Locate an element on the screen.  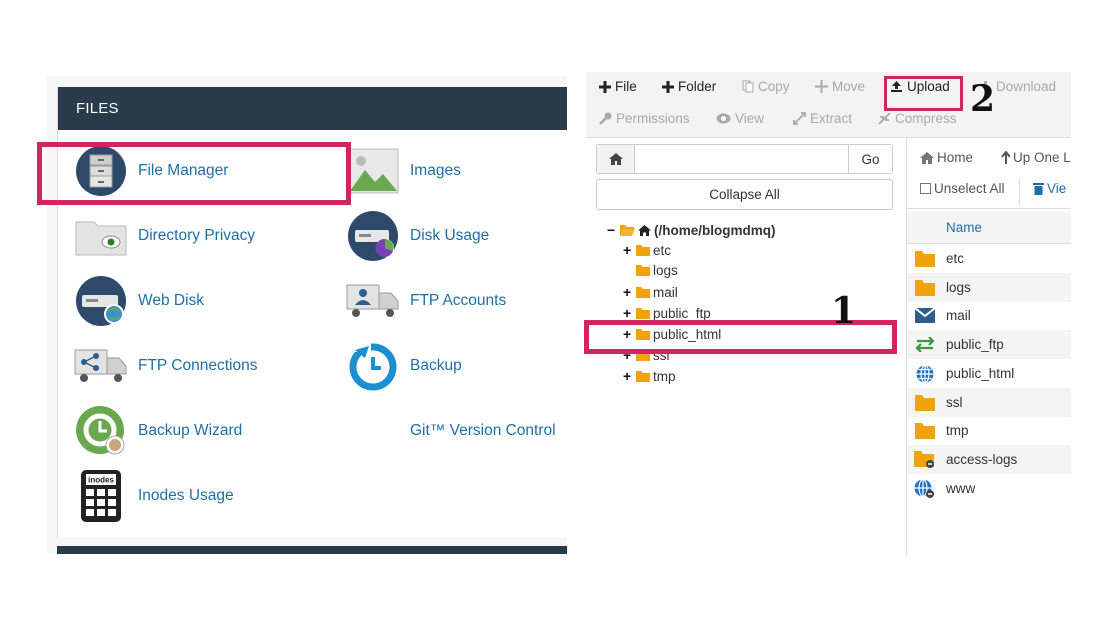
app-images: Images is located at coordinates (403, 171).